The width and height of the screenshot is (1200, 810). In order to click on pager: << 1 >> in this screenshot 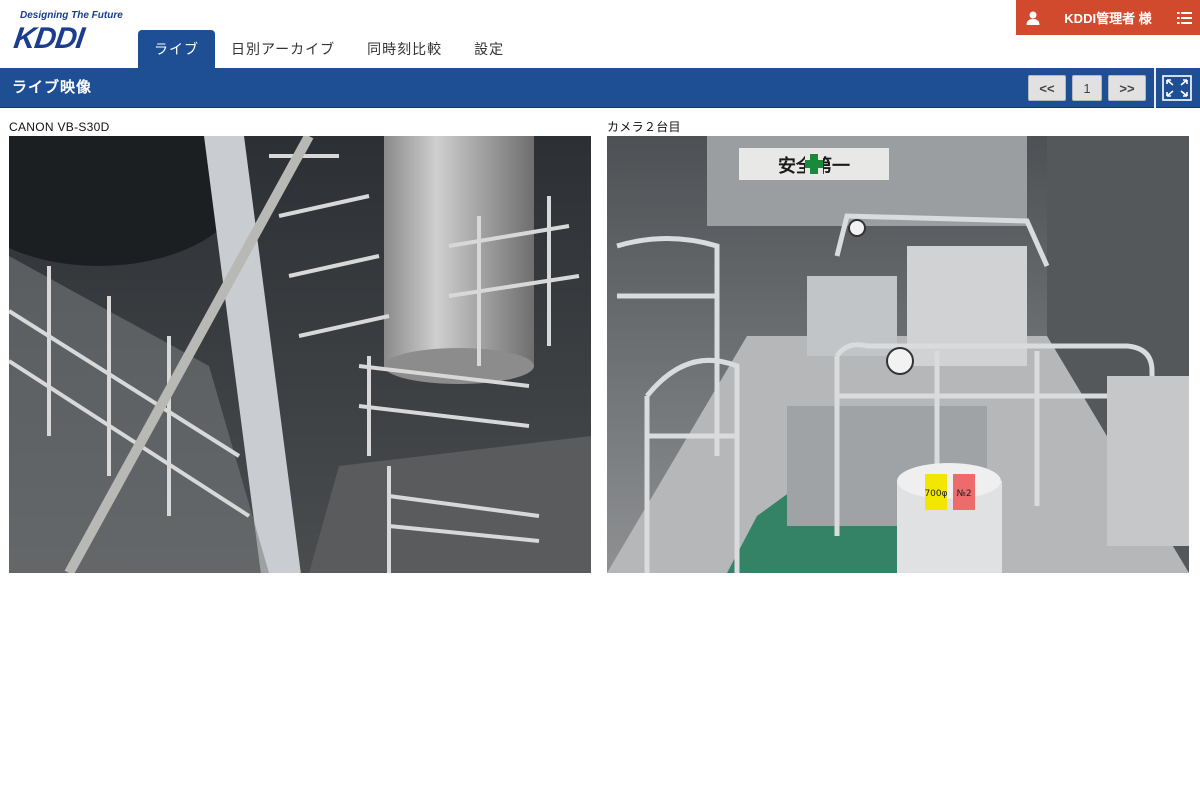, I will do `click(1087, 88)`.